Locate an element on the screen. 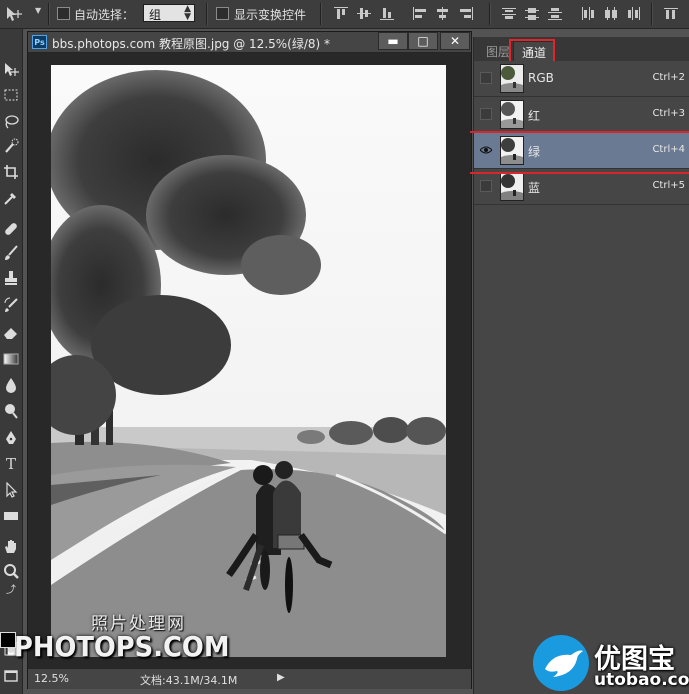 Image resolution: width=689 pixels, height=694 pixels. tab-layers: 图层 is located at coordinates (498, 51).